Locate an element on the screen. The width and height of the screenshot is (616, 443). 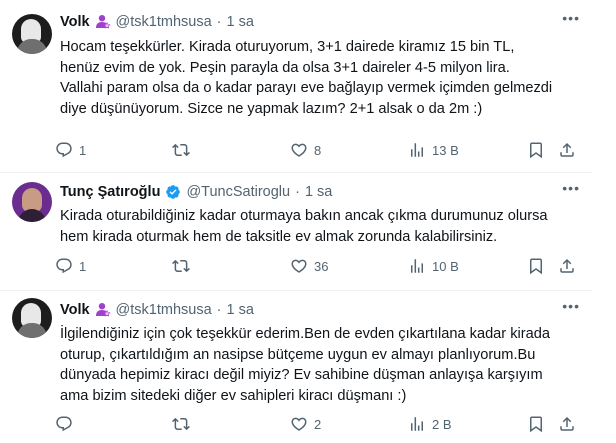
like-count: 2 is located at coordinates (318, 424).